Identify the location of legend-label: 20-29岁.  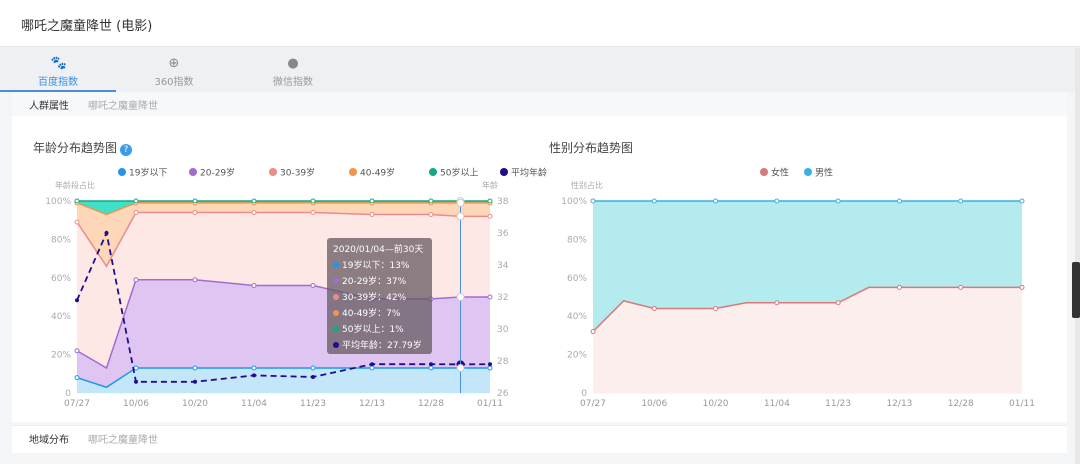
(217, 173).